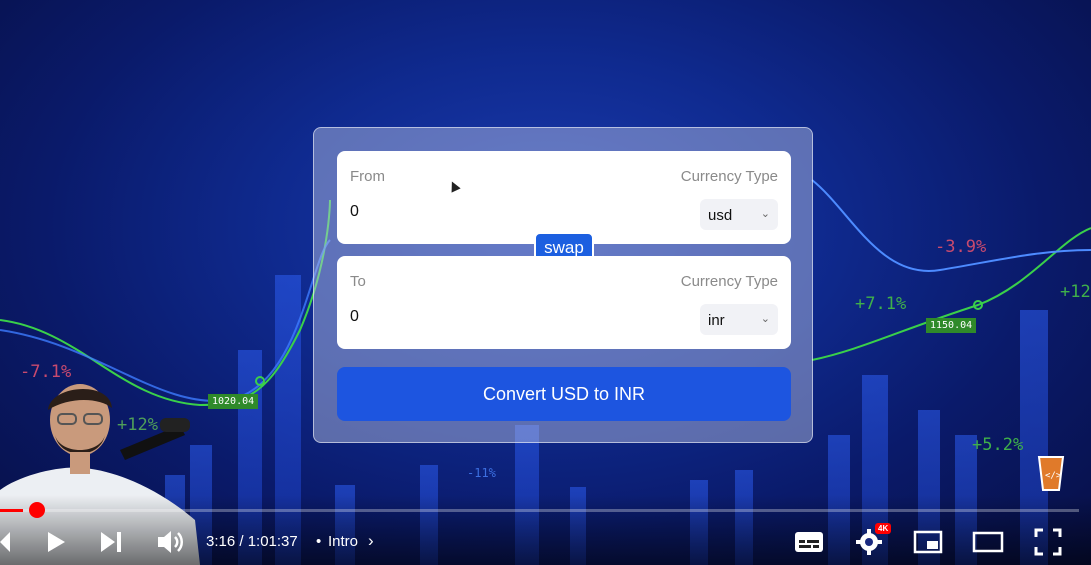 The image size is (1091, 565). I want to click on bg-percent-label: +7.1%, so click(881, 304).